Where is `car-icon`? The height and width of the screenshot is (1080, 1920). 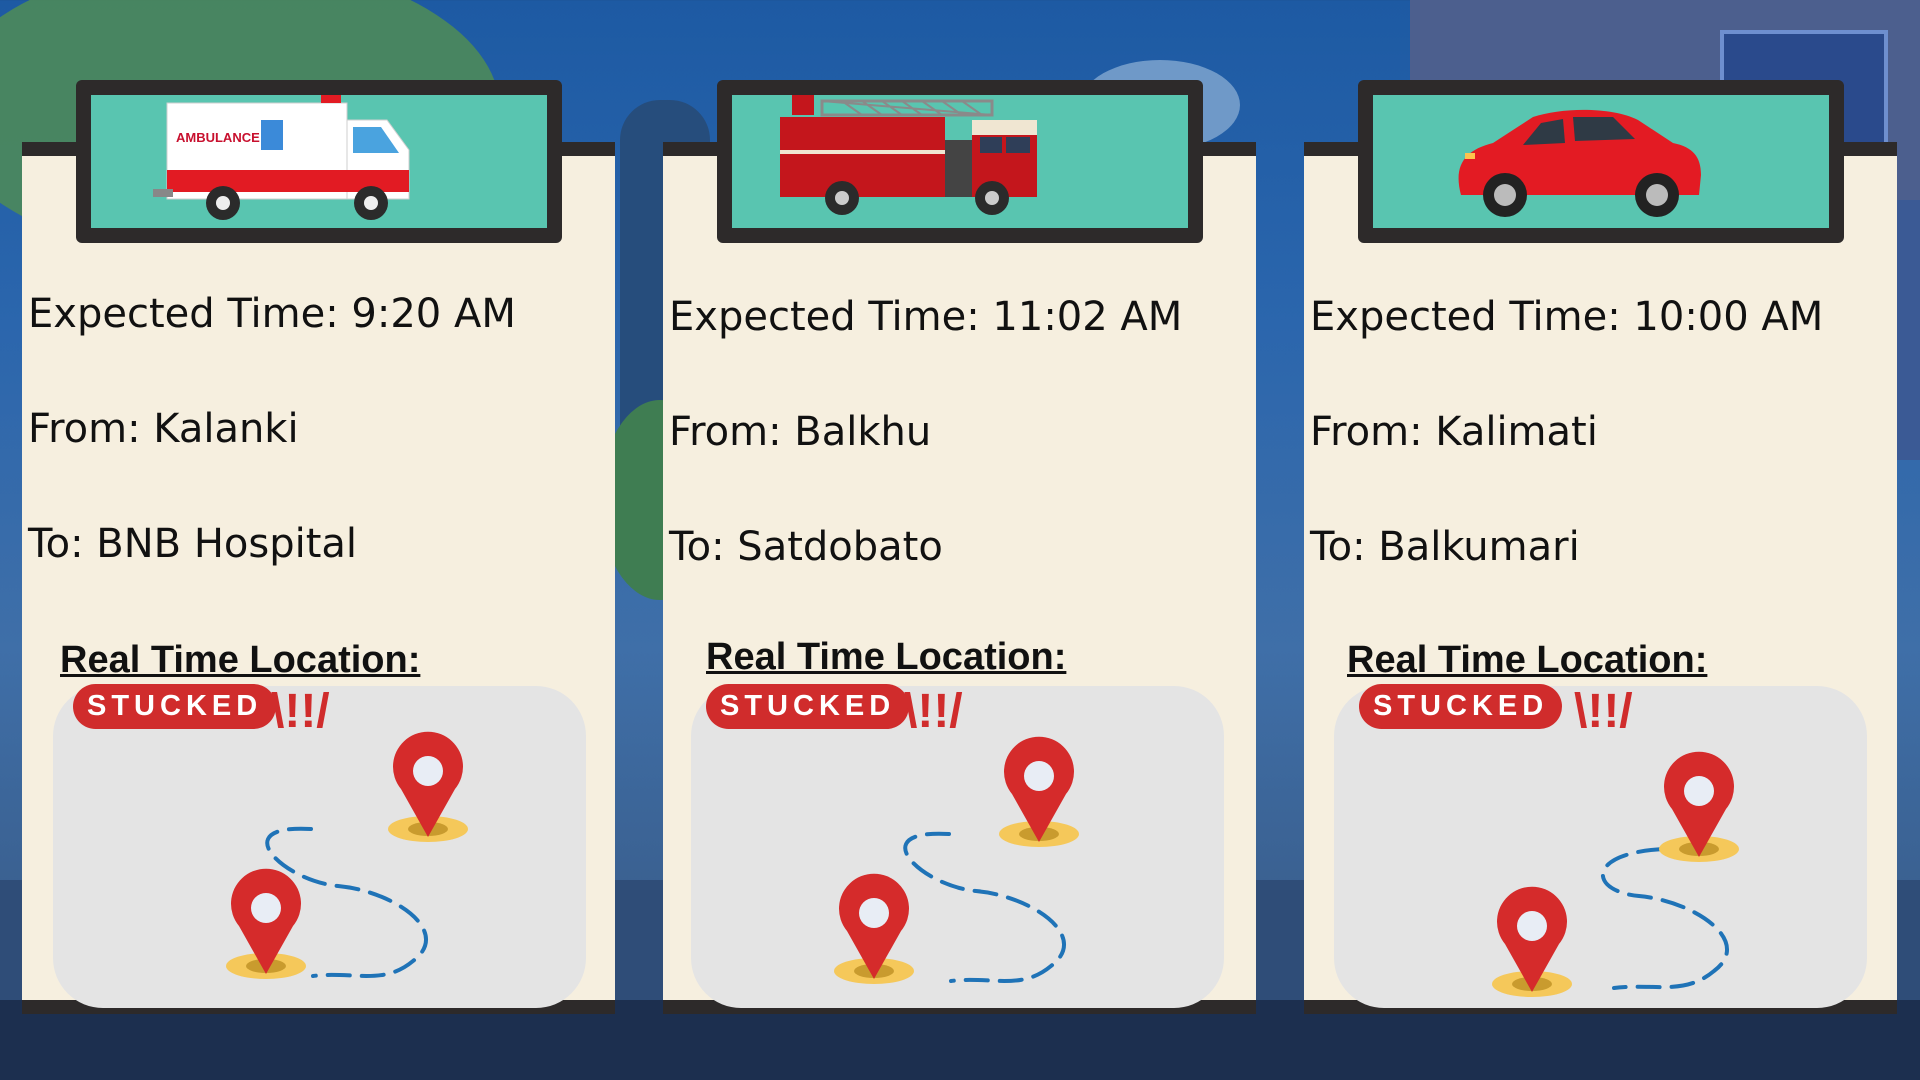
car-icon is located at coordinates (1579, 163).